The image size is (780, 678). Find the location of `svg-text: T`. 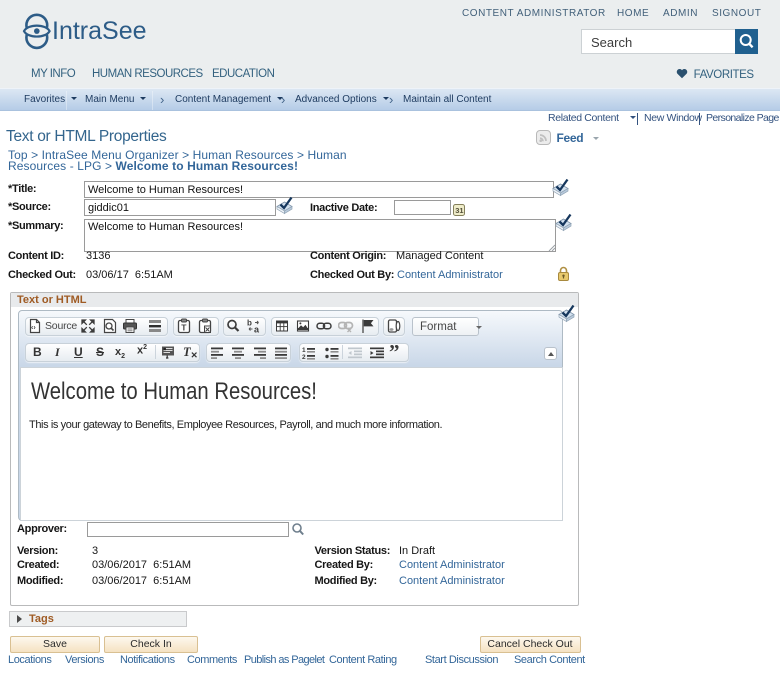

svg-text: T is located at coordinates (184, 328).